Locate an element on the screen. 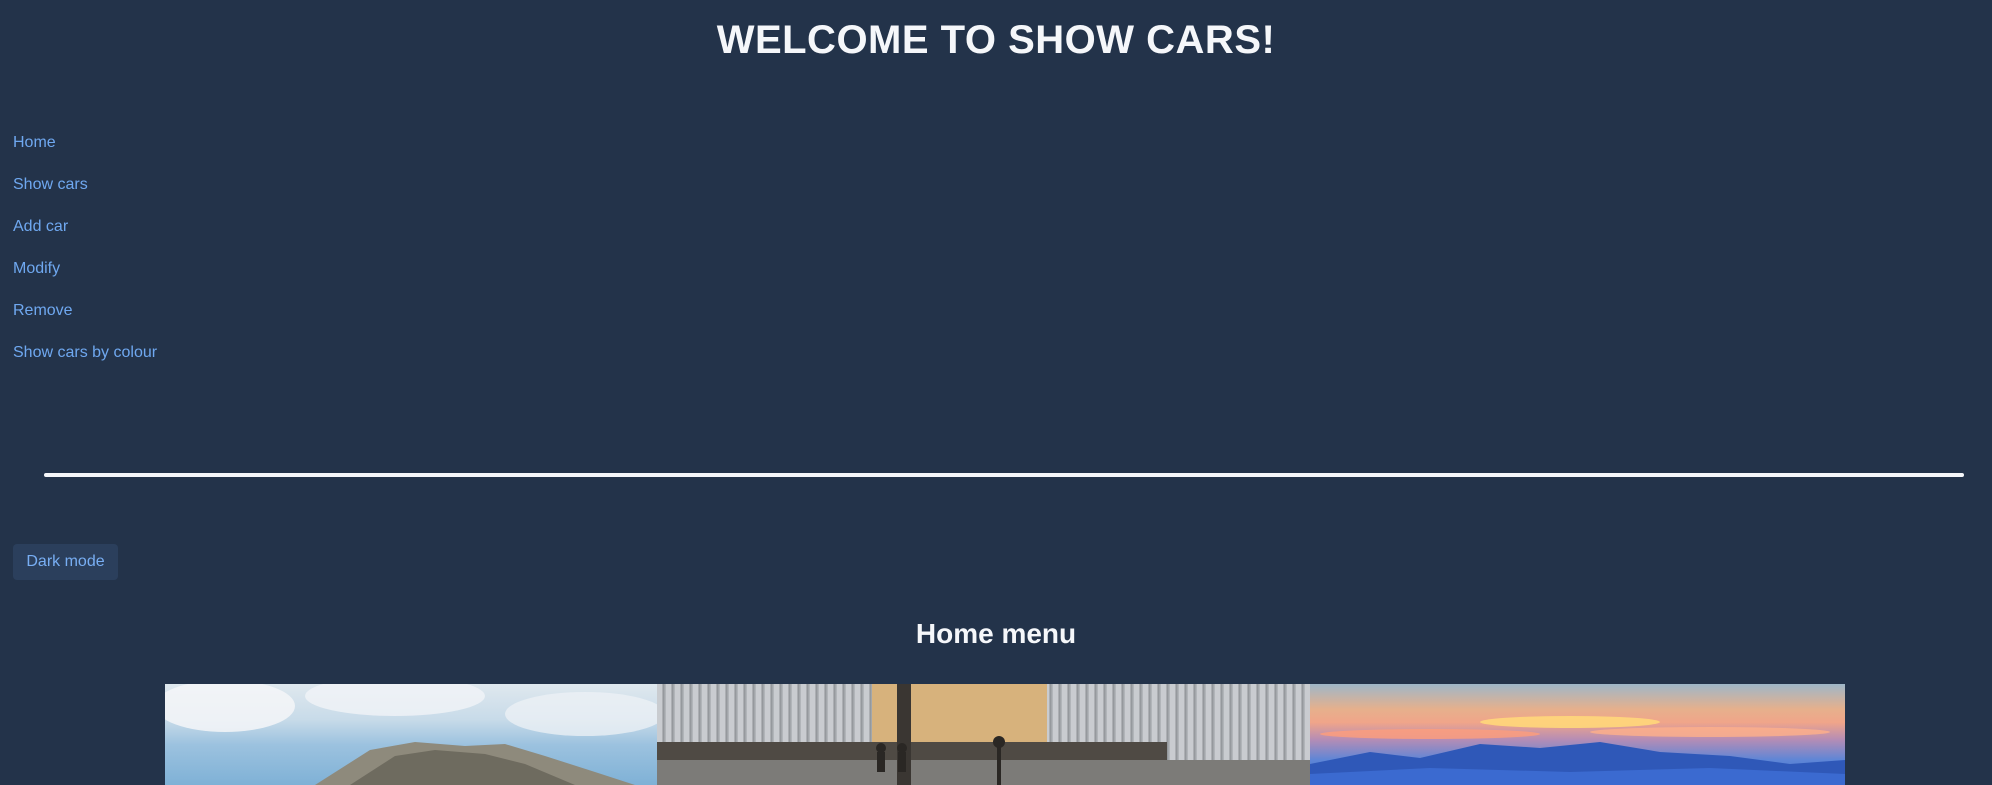 The image size is (1992, 785). site-title: WELCOME TO SHOW CARS! is located at coordinates (996, 40).